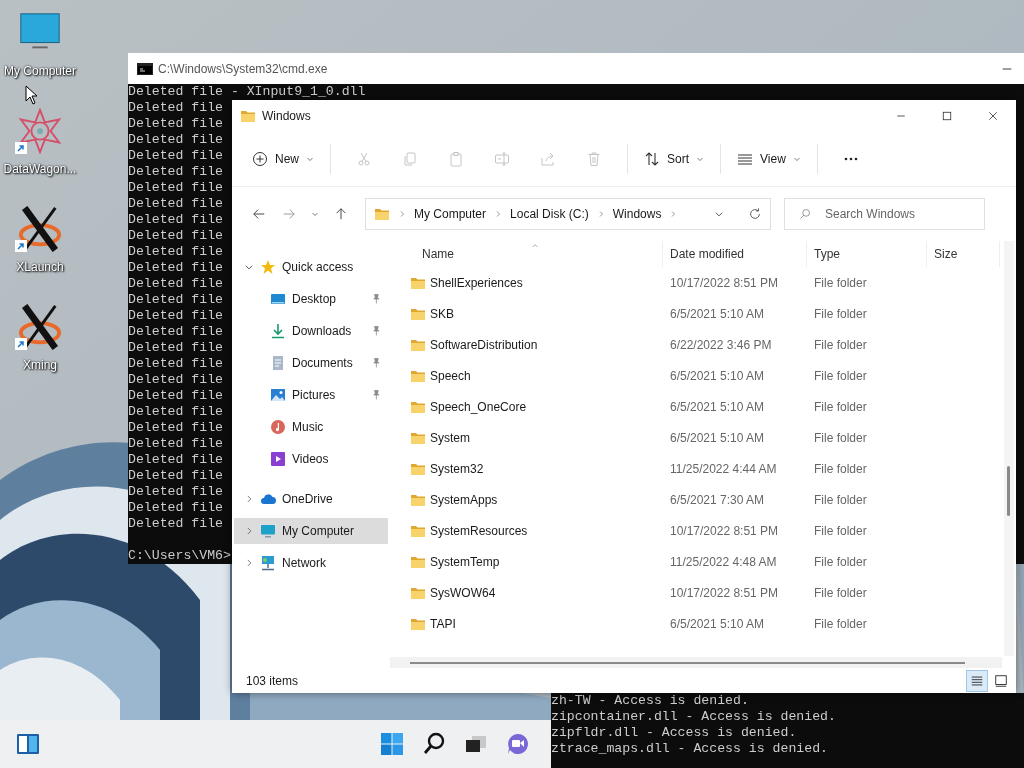 The image size is (1024, 768). I want to click on copy-icon, so click(410, 159).